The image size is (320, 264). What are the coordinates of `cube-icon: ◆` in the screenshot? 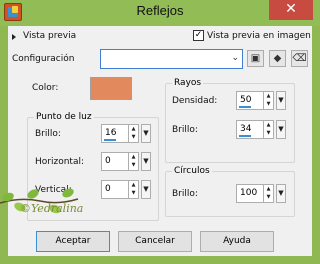 It's located at (277, 58).